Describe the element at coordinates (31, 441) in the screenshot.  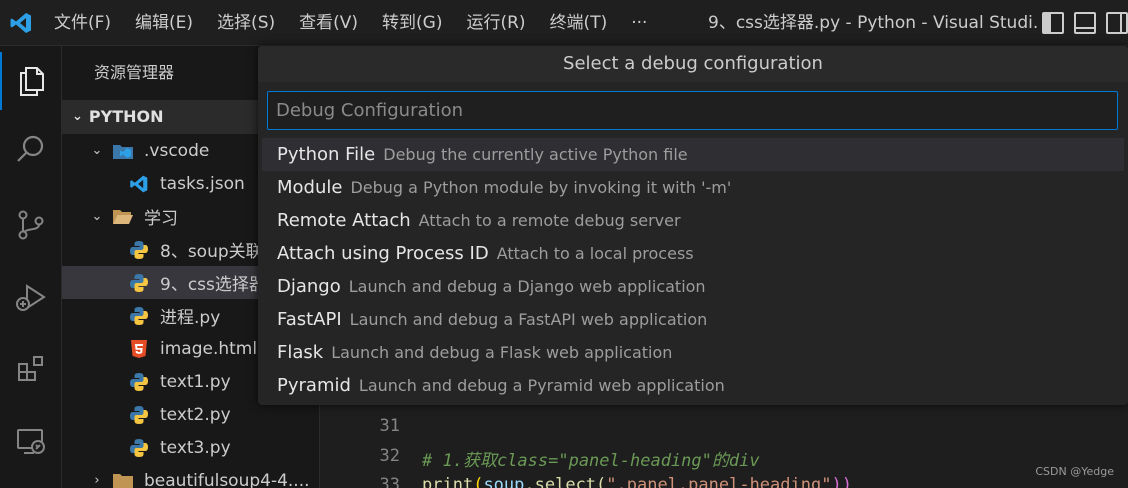
I see `remote-explorer-icon` at that location.